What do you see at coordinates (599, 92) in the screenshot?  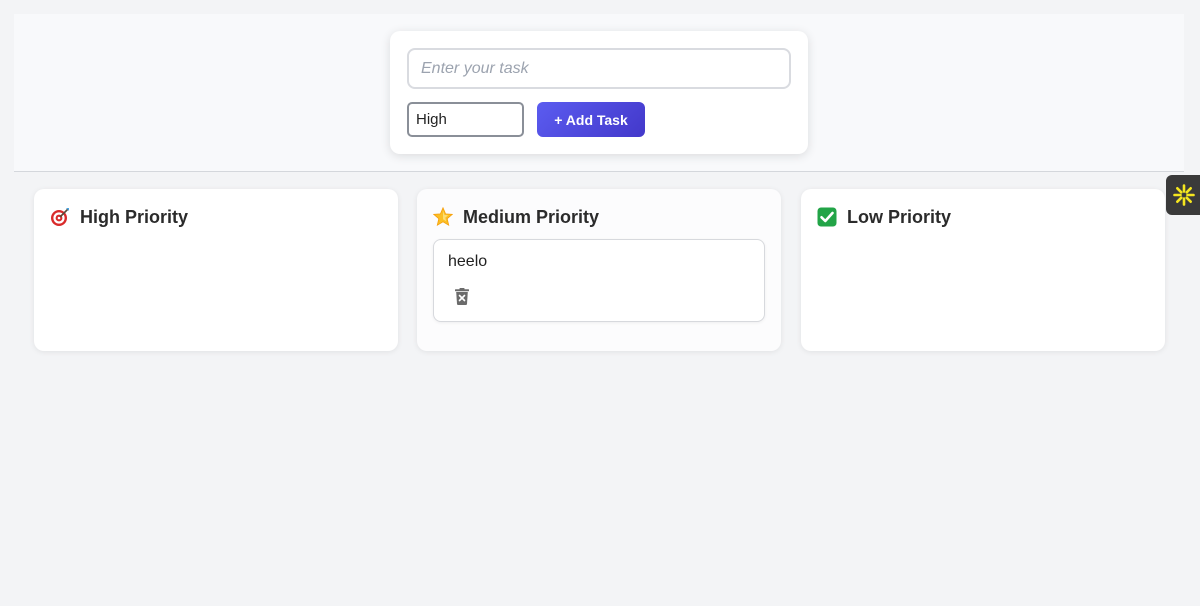 I see `add-task-form: High + Add Task` at bounding box center [599, 92].